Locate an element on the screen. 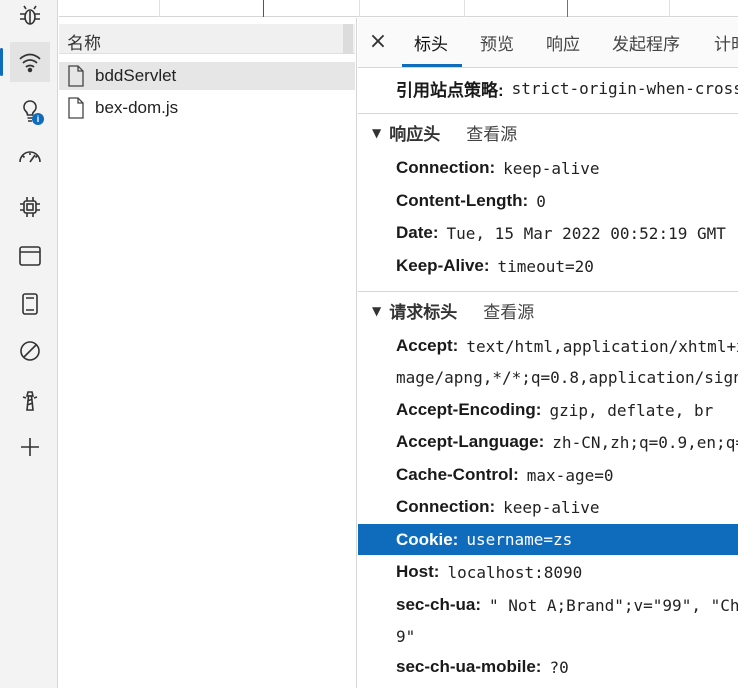  tab-timing: 计时 is located at coordinates (726, 42).